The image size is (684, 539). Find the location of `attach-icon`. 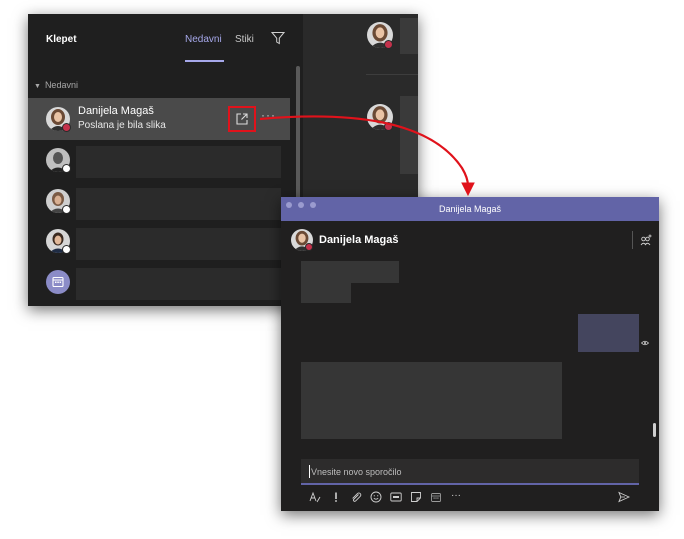

attach-icon is located at coordinates (356, 497).